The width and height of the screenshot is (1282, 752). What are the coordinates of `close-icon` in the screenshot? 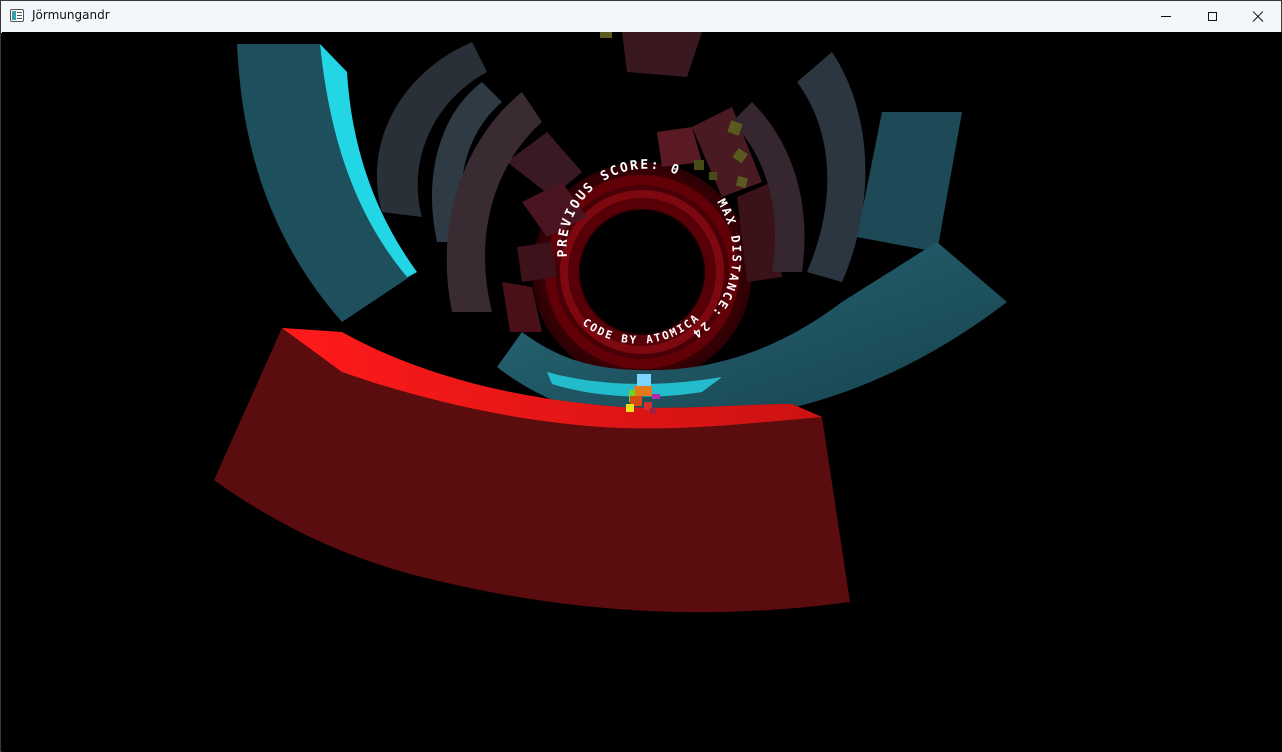 It's located at (1258, 17).